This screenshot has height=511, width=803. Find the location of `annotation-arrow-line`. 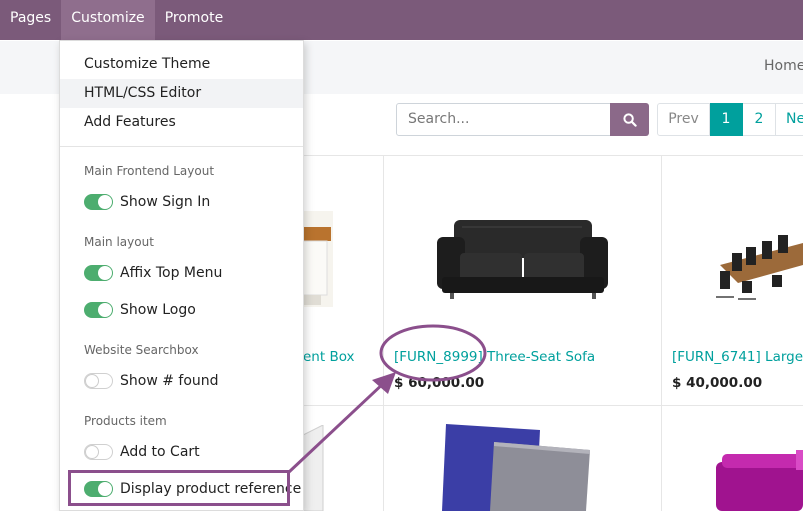

annotation-arrow-line is located at coordinates (337, 426).